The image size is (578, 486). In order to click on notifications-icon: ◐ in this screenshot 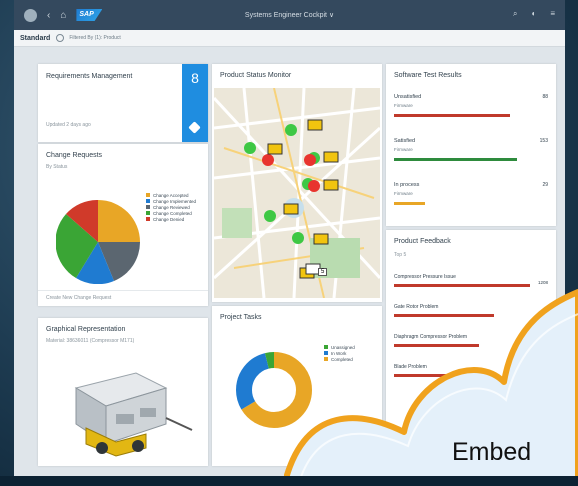, I will do `click(533, 14)`.